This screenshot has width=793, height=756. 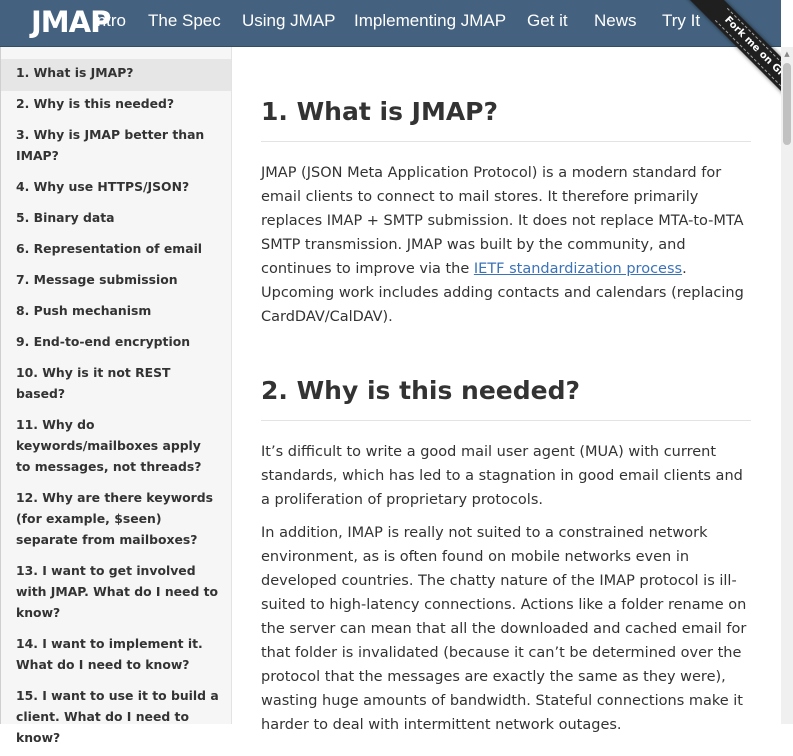 What do you see at coordinates (787, 385) in the screenshot?
I see `page-scrollbar: ▲` at bounding box center [787, 385].